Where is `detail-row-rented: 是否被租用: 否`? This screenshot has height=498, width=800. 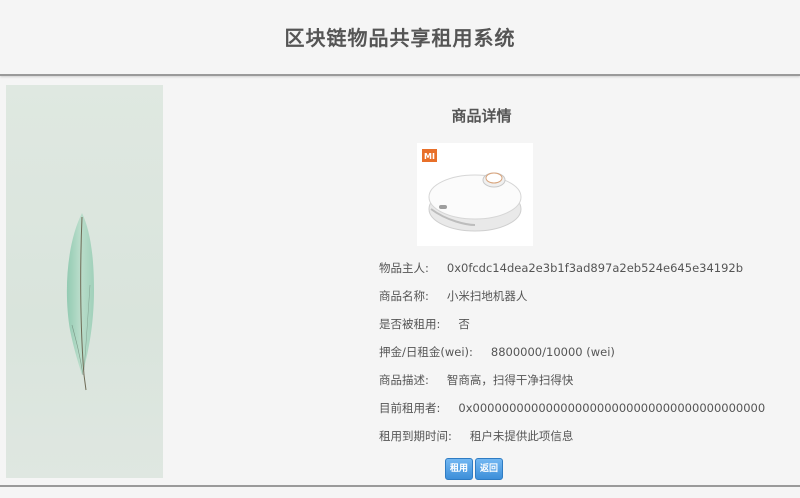 detail-row-rented: 是否被租用: 否 is located at coordinates (424, 325).